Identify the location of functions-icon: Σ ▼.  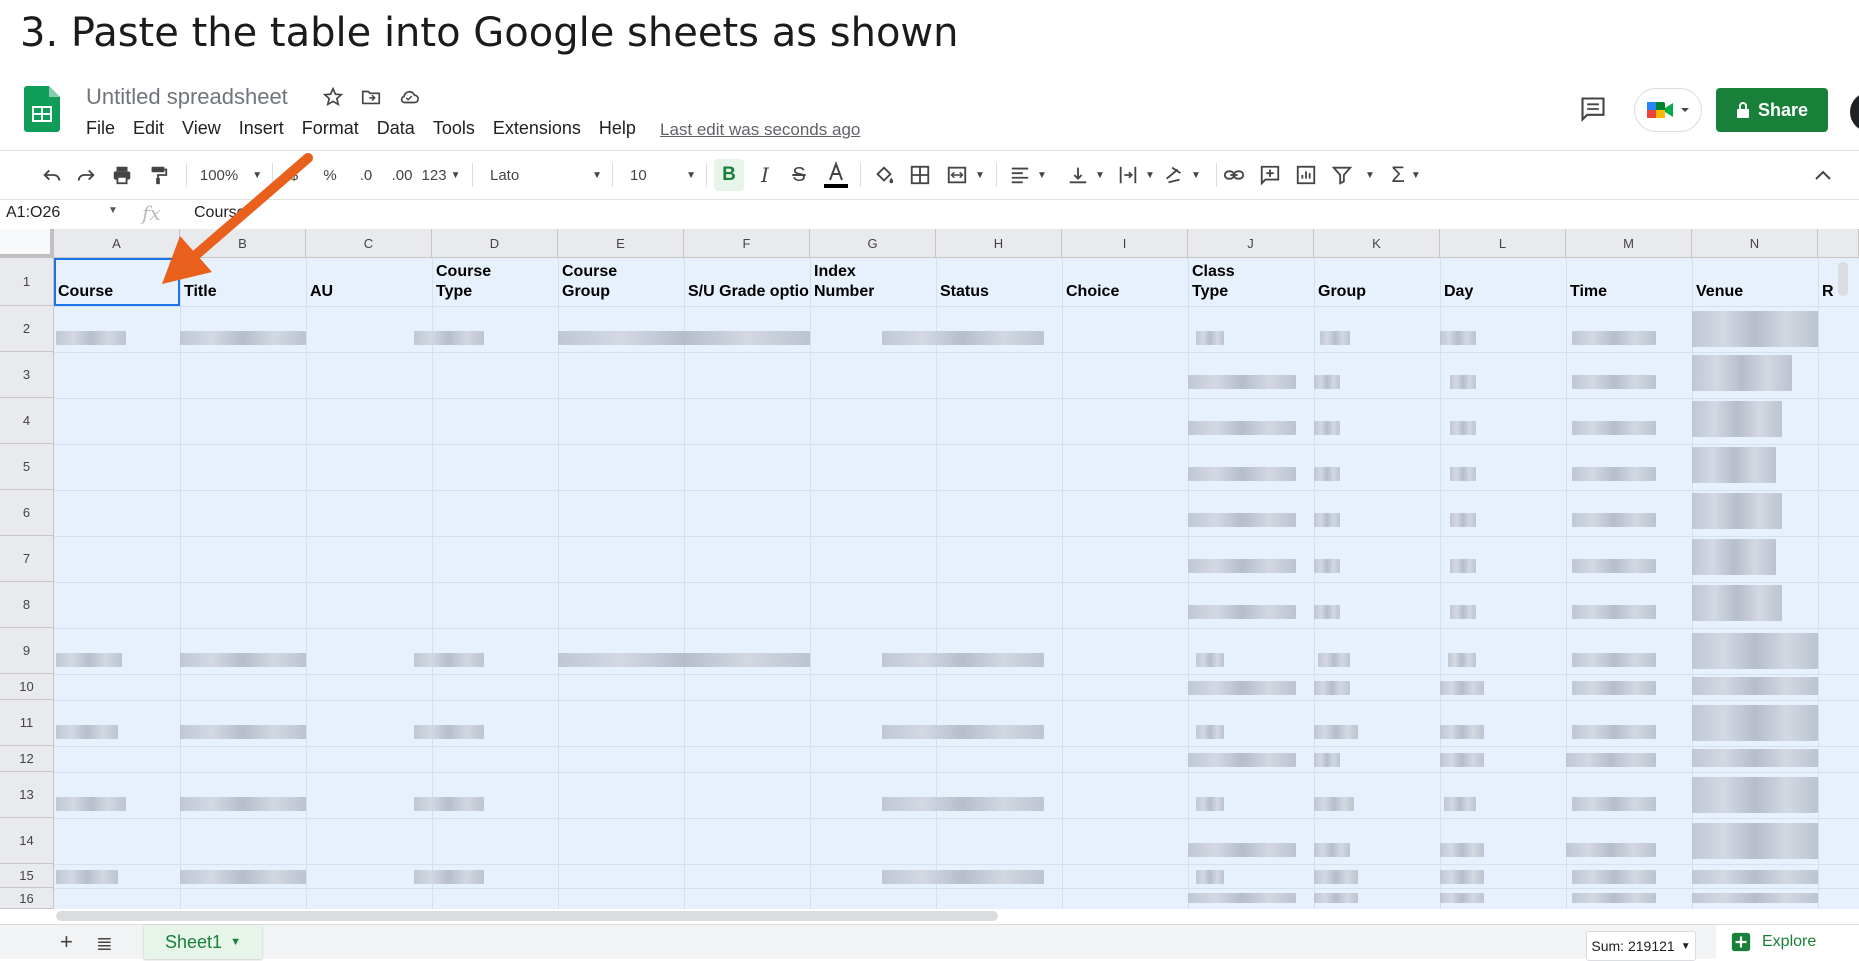
(1406, 175).